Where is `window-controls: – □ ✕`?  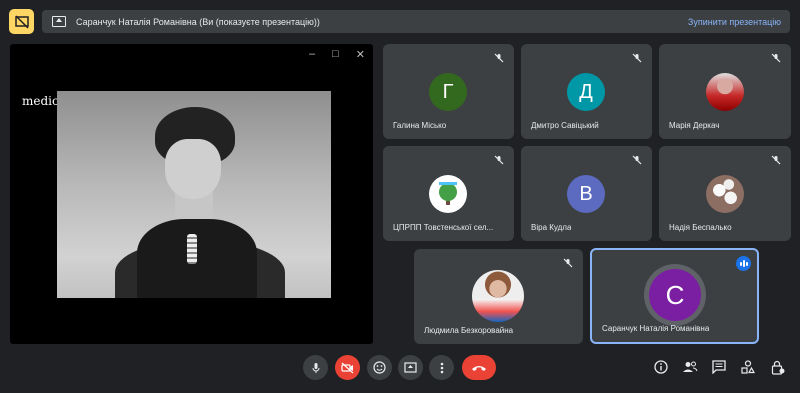 window-controls: – □ ✕ is located at coordinates (337, 54).